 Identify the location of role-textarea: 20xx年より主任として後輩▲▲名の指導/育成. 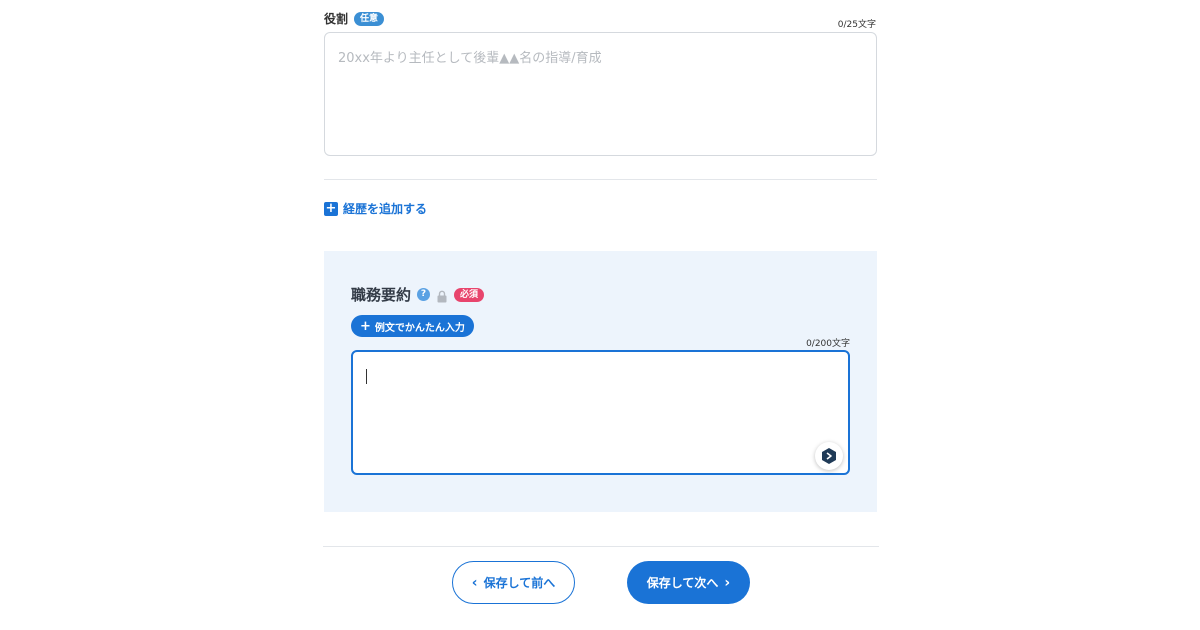
(600, 94).